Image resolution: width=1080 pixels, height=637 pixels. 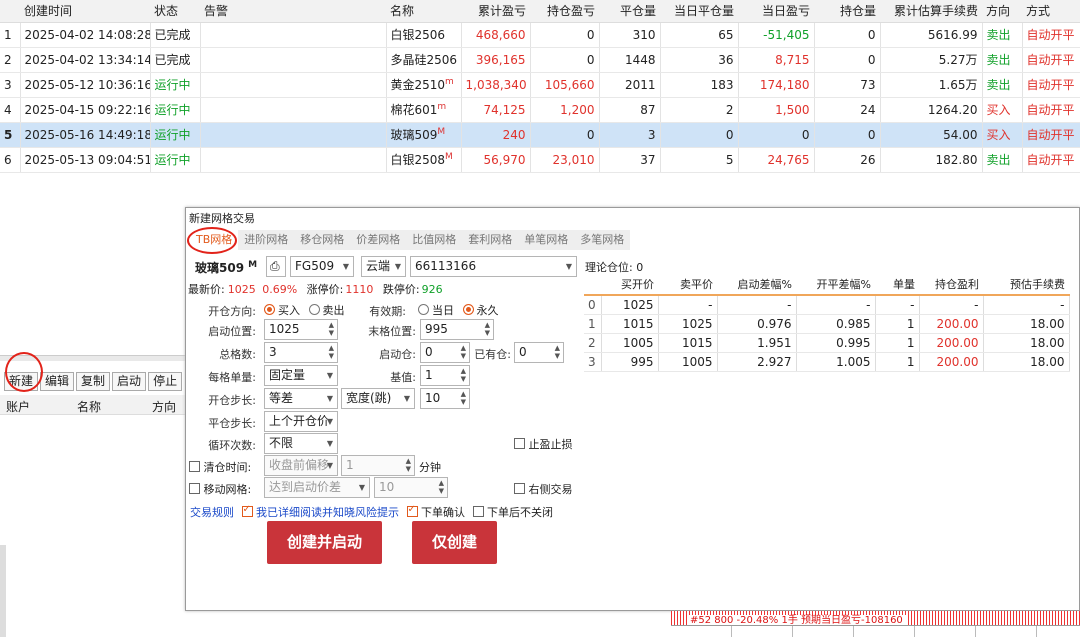 I want to click on cell-create-time: 2025-05-13 09:04:51, so click(x=85, y=160).